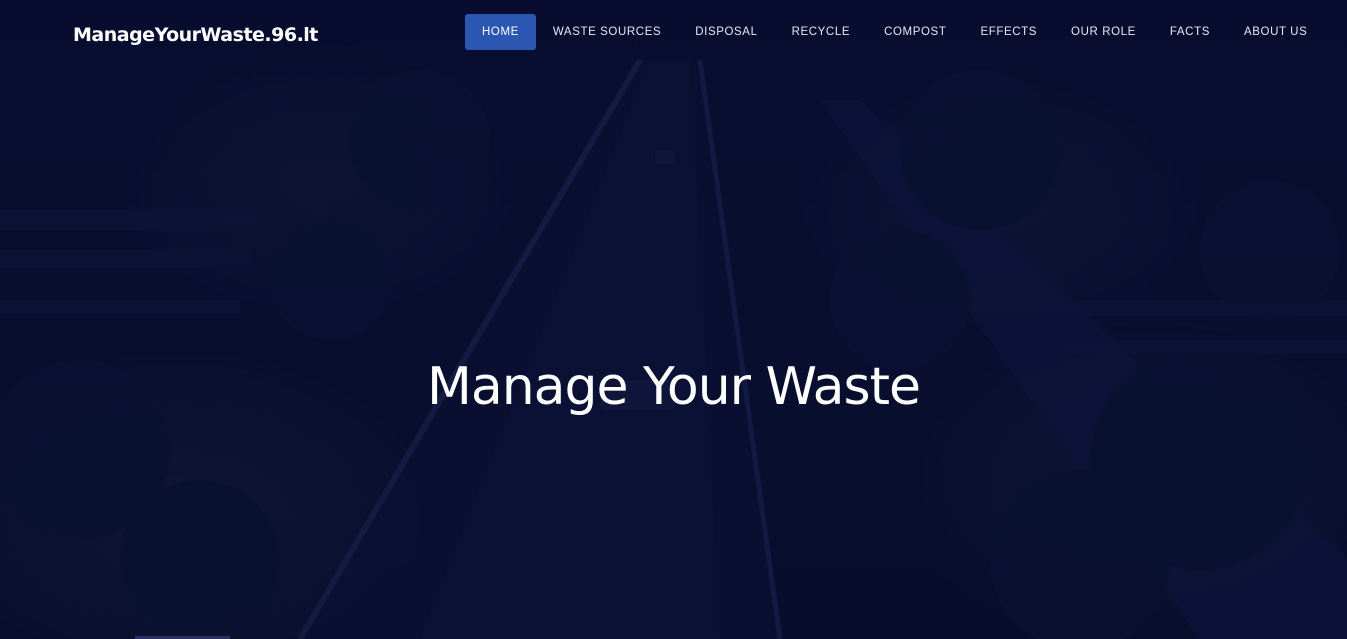 This screenshot has width=1347, height=639. Describe the element at coordinates (821, 32) in the screenshot. I see `nav-item-recycle: RECYCLE` at that location.